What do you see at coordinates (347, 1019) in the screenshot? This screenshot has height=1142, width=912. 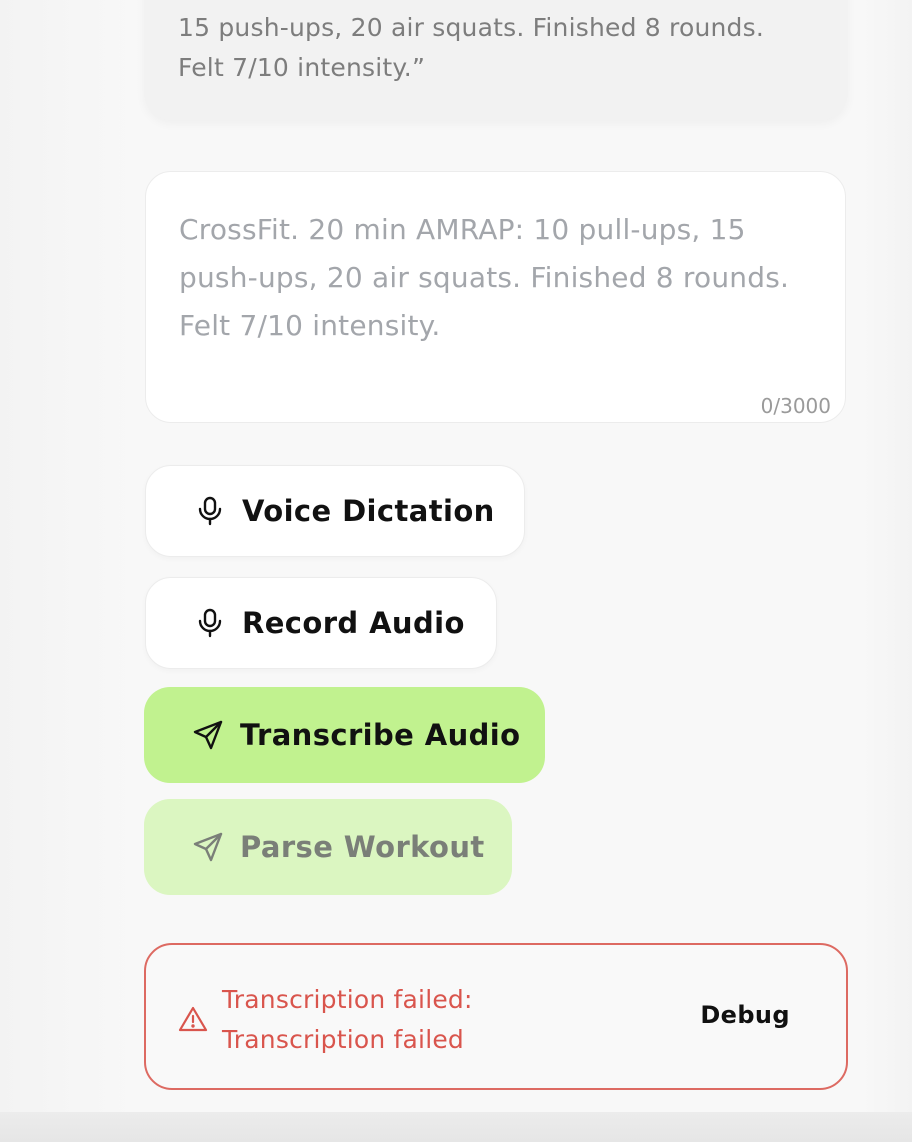 I see `error-message: Transcription failed` at bounding box center [347, 1019].